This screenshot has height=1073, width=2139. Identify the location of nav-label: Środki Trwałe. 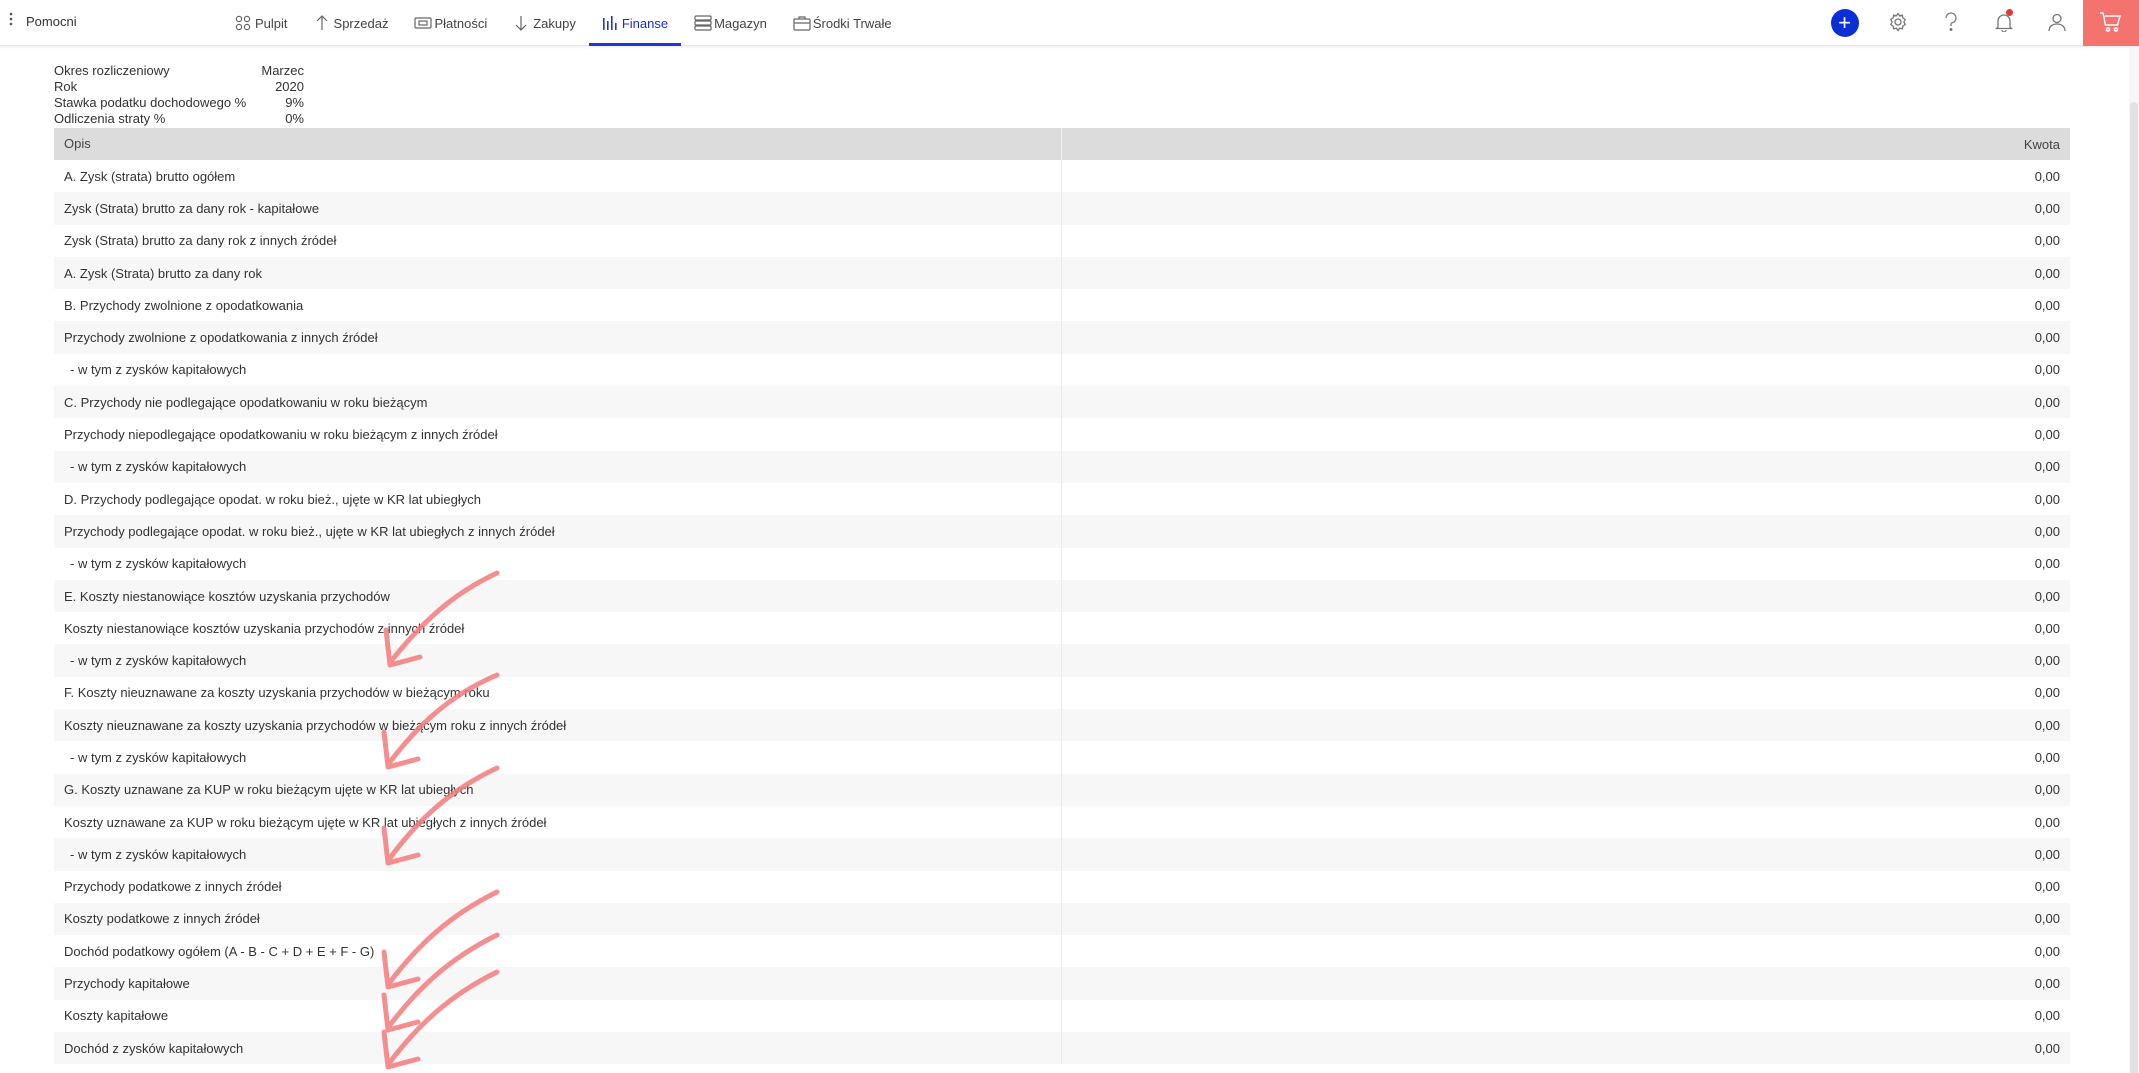
(852, 23).